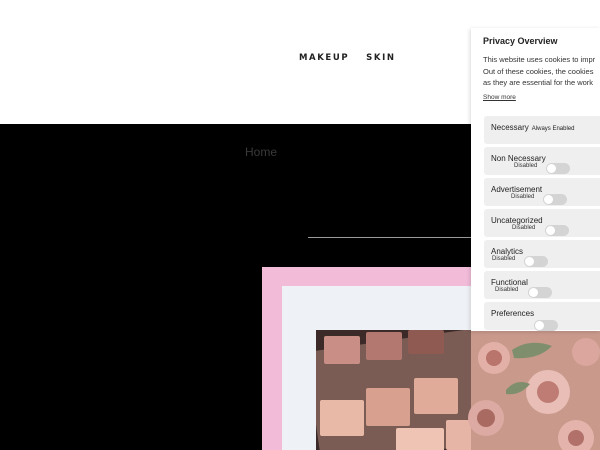  I want to click on cookie-category-necessary: Necessary Always Enabled, so click(542, 130).